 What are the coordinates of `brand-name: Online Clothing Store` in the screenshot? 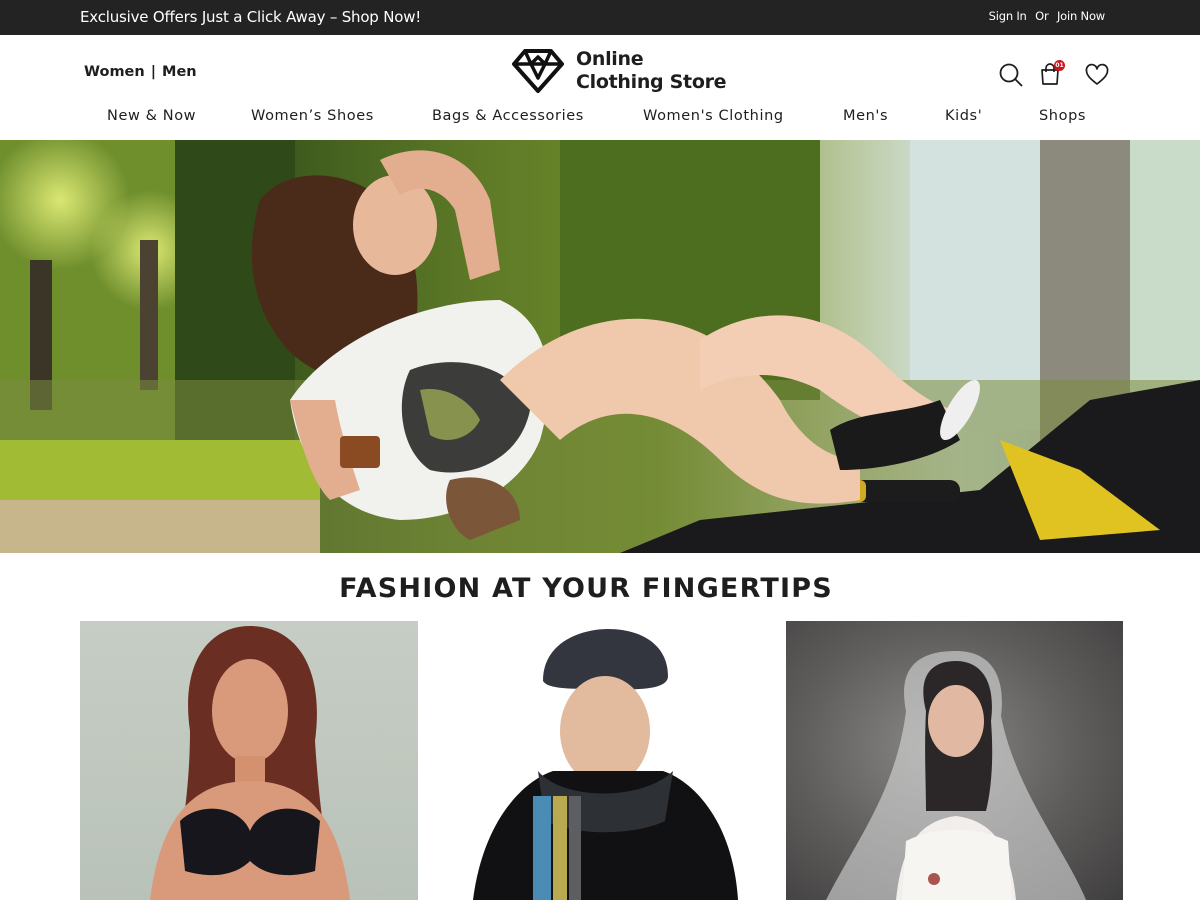 It's located at (651, 71).